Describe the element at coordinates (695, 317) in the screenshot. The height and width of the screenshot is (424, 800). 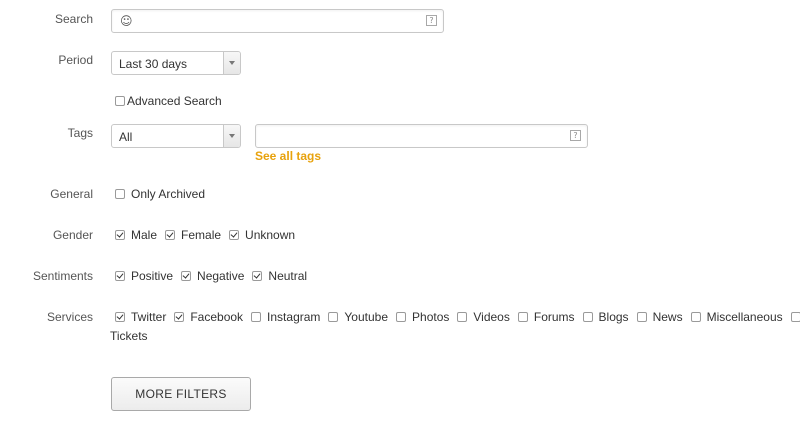
I see `miscellaneous-checkbox` at that location.